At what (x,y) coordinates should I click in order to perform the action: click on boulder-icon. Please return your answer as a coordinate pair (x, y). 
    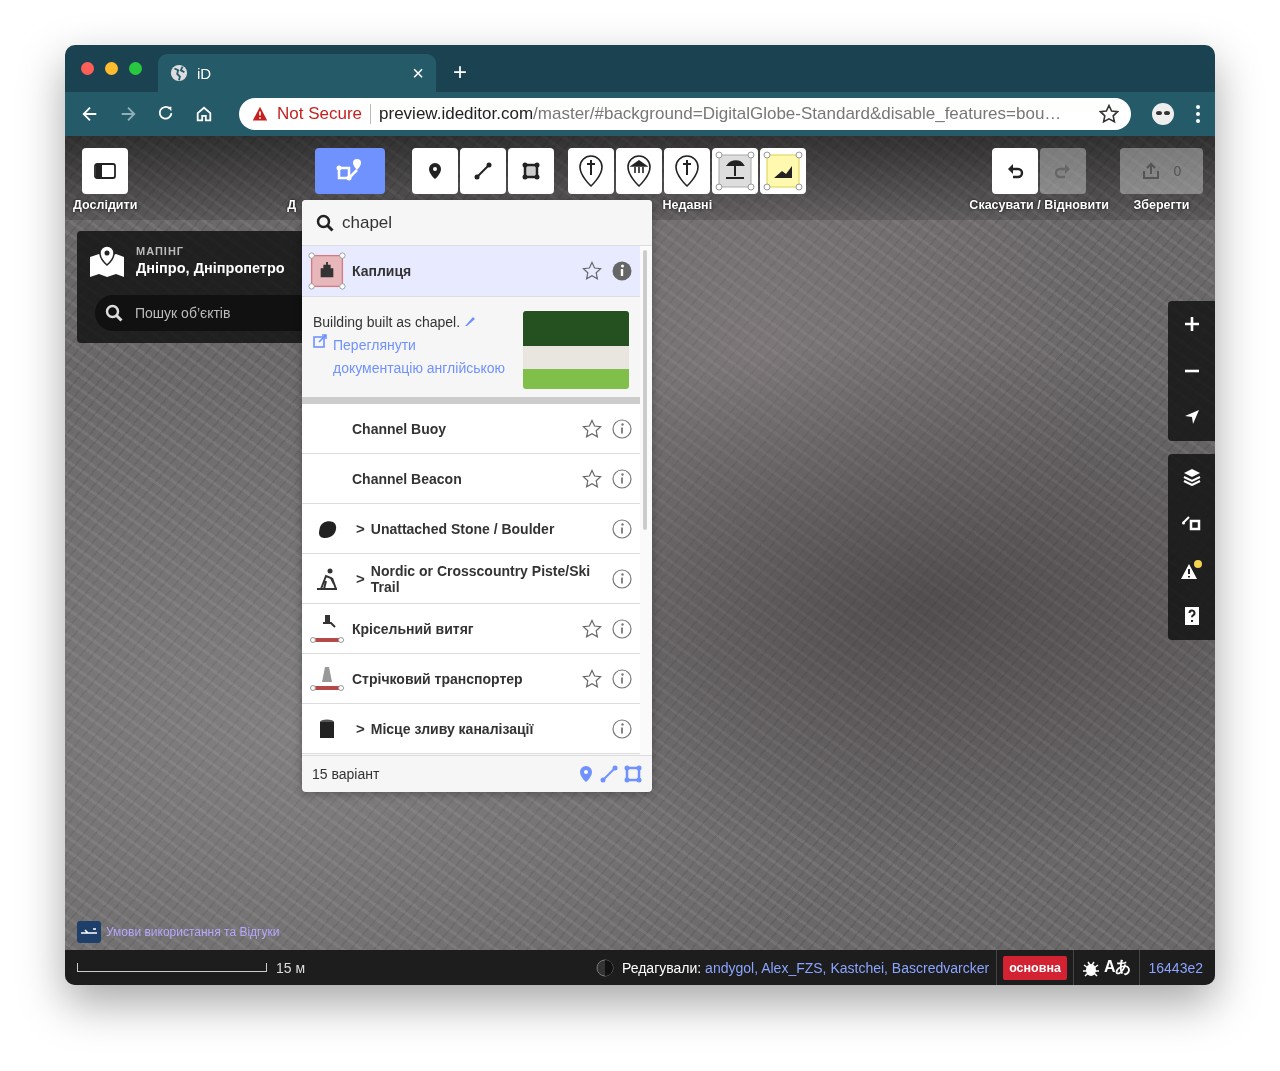
    Looking at the image, I should click on (327, 528).